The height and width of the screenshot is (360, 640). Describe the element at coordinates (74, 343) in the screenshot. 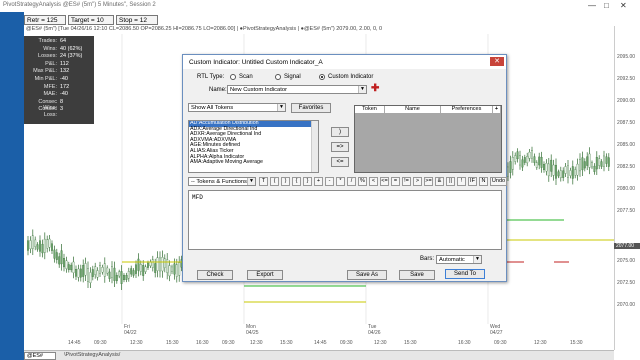

I see `time-tick: 14:45` at that location.